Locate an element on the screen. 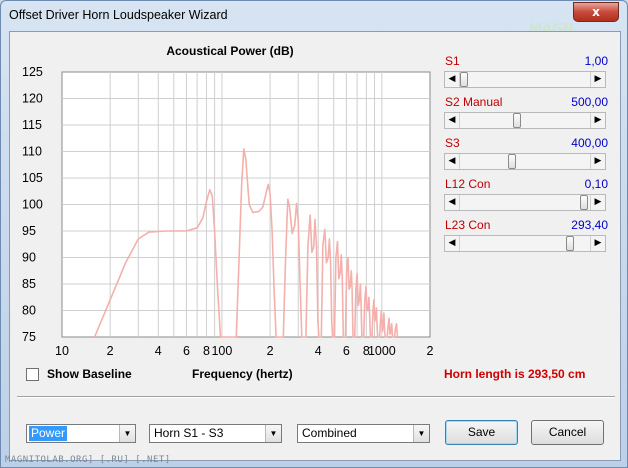 This screenshot has height=468, width=628. slider-row: S1 1,00 ◀ ▶ is located at coordinates (527, 74).